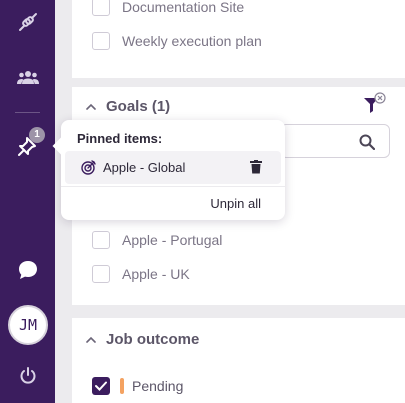 The width and height of the screenshot is (405, 403). I want to click on list-item: Documentation Site, so click(168, 9).